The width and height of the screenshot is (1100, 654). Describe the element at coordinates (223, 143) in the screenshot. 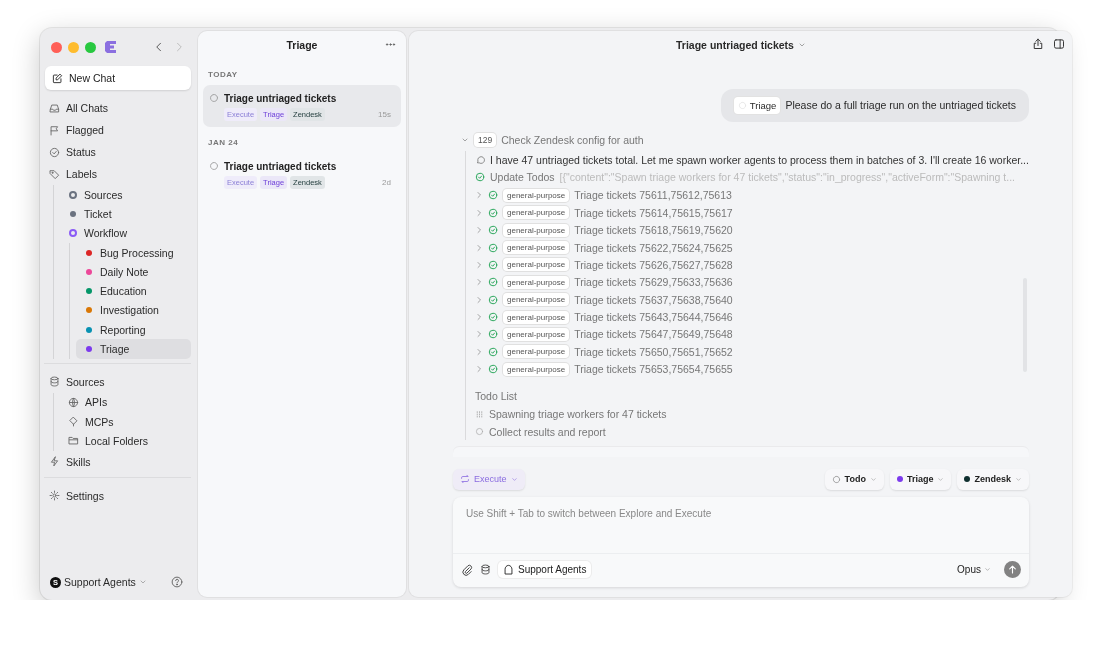

I see `group-heading: JAN 24` at that location.